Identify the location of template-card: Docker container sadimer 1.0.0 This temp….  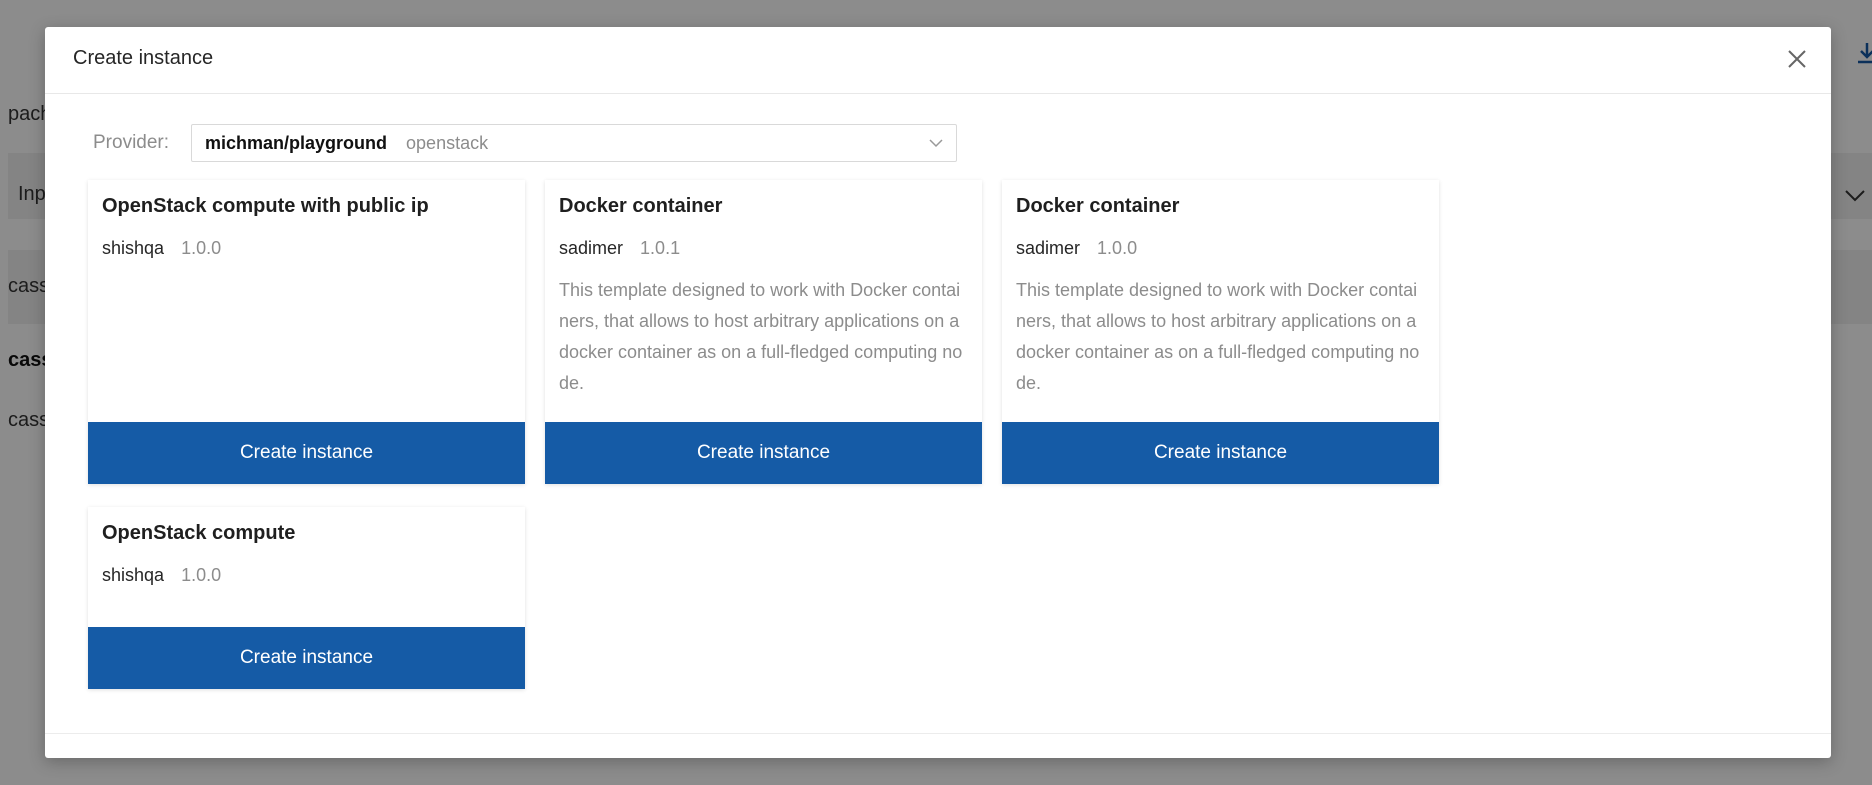
(1220, 332).